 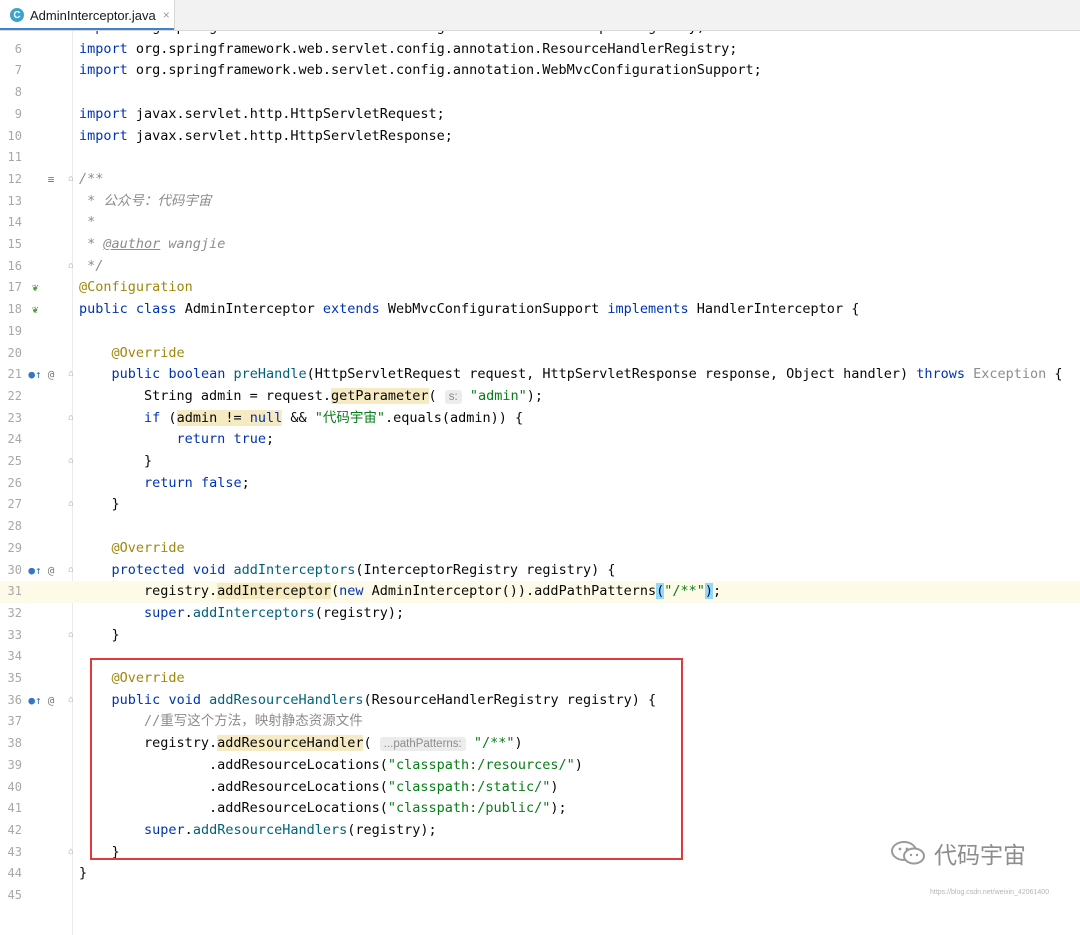 What do you see at coordinates (14, 786) in the screenshot?
I see `line-number: 40` at bounding box center [14, 786].